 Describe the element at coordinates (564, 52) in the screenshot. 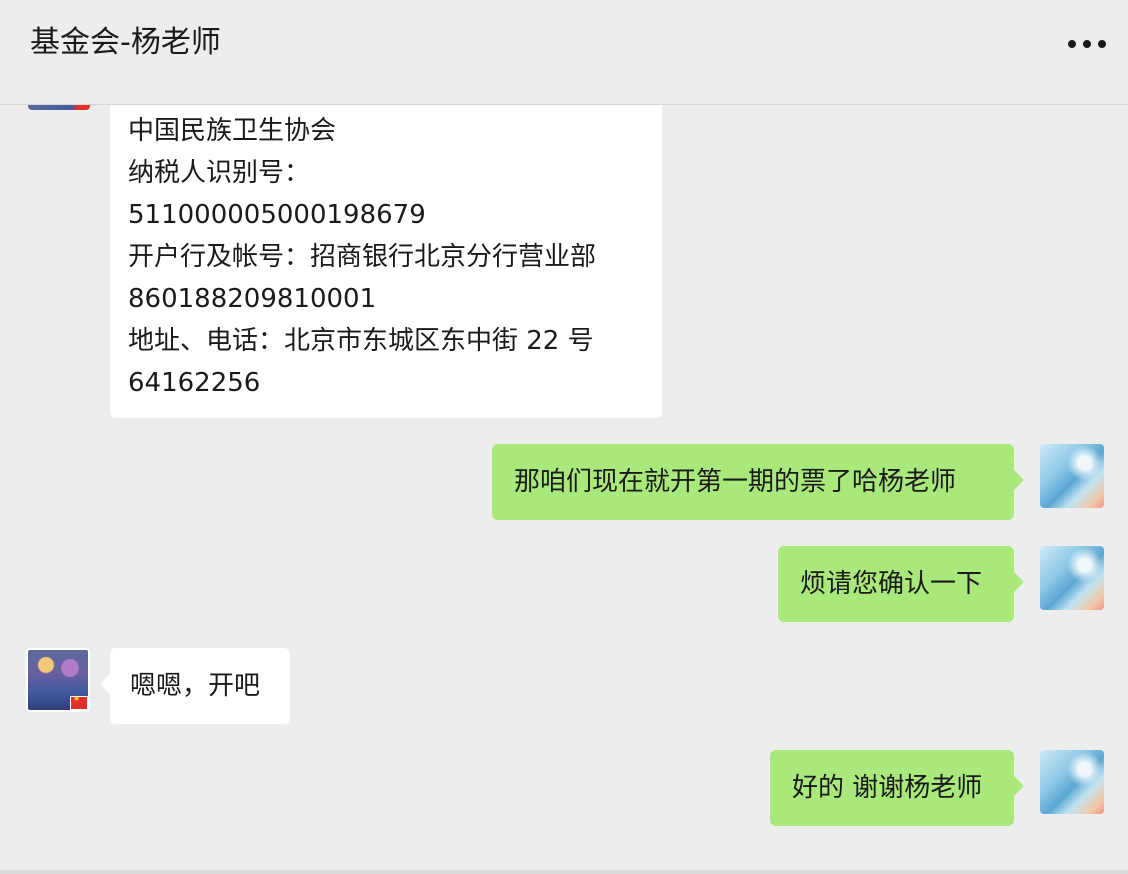

I see `chat-header: 基金会-杨老师` at that location.